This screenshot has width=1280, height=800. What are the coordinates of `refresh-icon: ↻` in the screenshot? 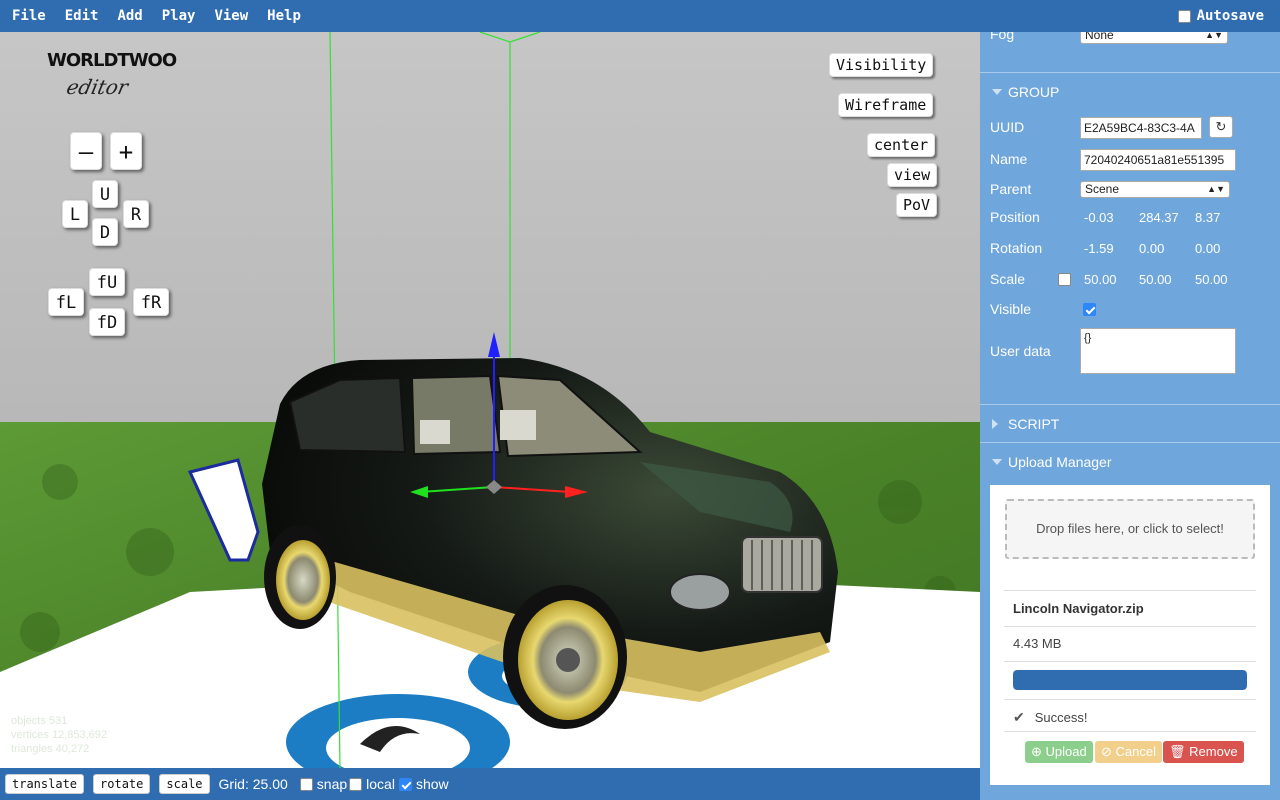 It's located at (1221, 126).